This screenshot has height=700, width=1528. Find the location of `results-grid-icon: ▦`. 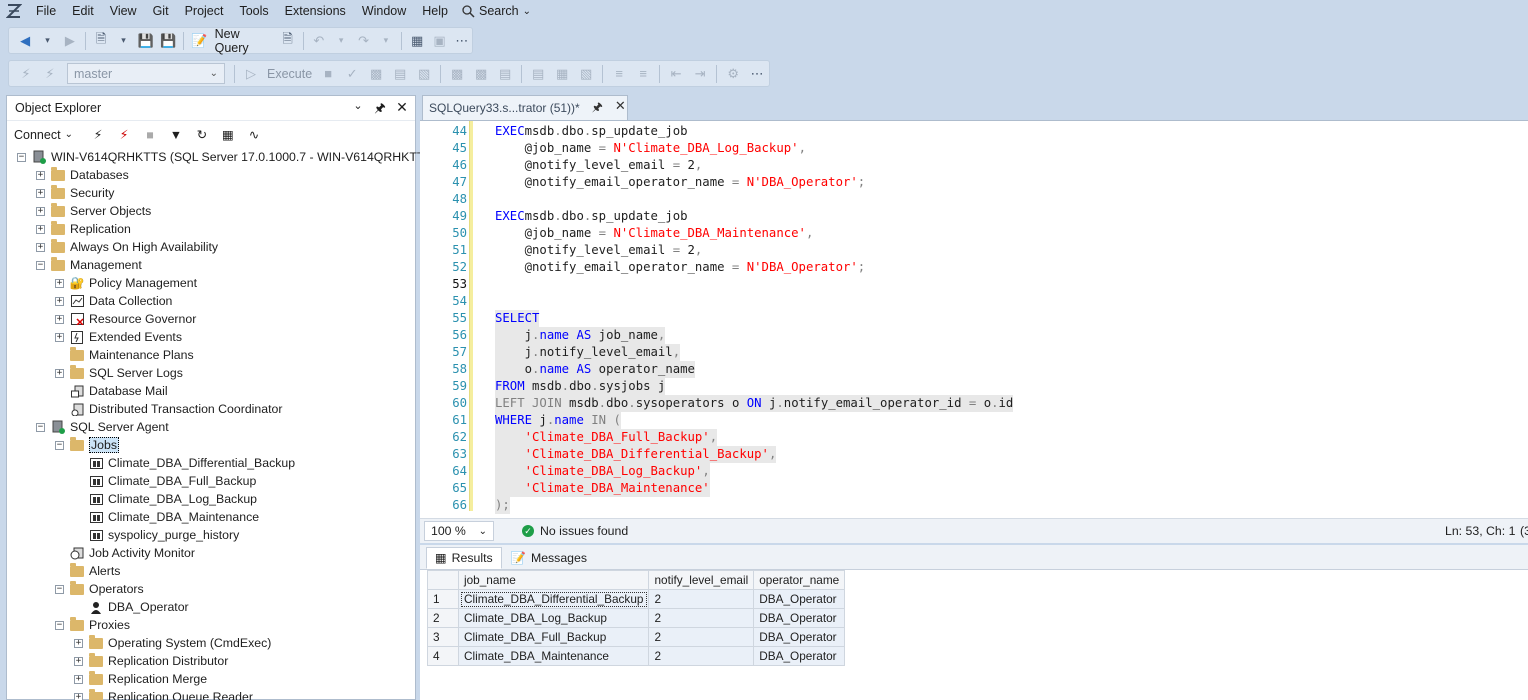

results-grid-icon: ▦ is located at coordinates (562, 74).